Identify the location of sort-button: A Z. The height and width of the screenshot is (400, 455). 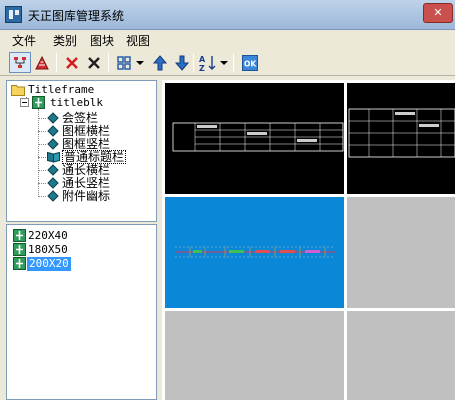
(208, 62).